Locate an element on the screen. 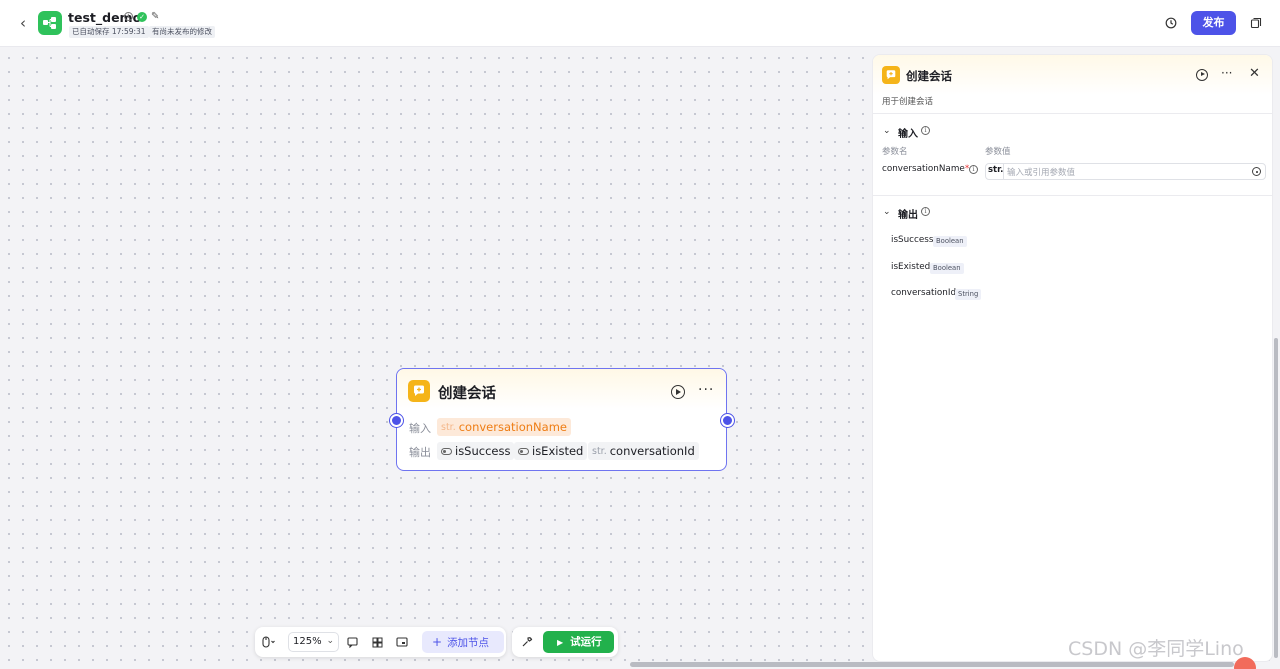 The image size is (1280, 669). mouse-mode-icon is located at coordinates (269, 642).